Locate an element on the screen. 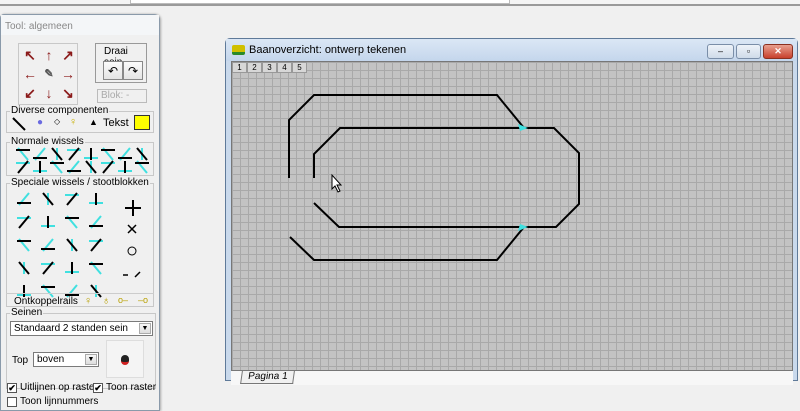 The image size is (800, 411). uncoupler-down-icon: ♁ is located at coordinates (106, 301).